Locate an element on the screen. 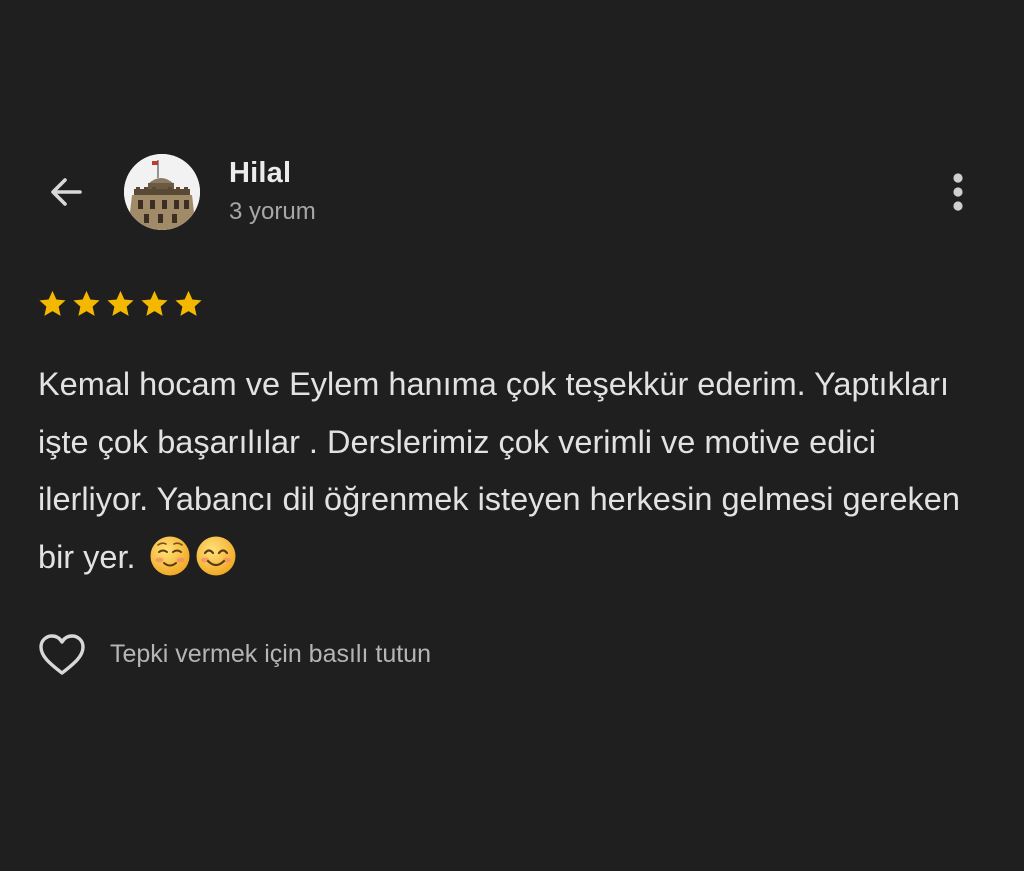  more-options-button is located at coordinates (958, 192).